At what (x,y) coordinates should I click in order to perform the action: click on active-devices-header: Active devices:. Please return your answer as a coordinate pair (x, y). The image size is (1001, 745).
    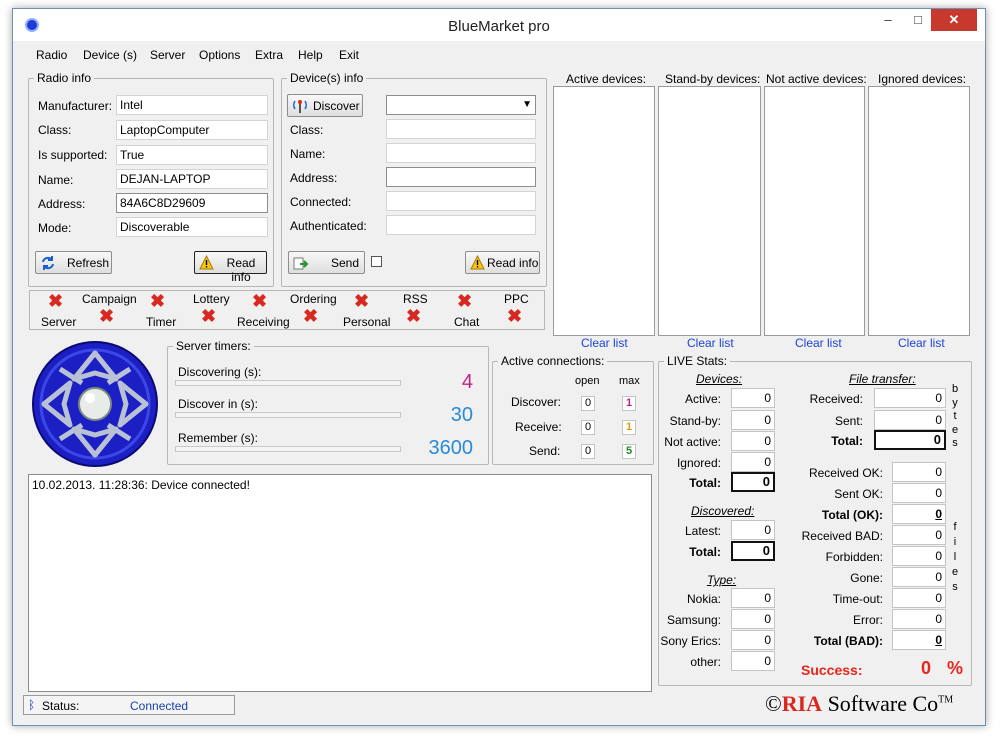
    Looking at the image, I should click on (606, 79).